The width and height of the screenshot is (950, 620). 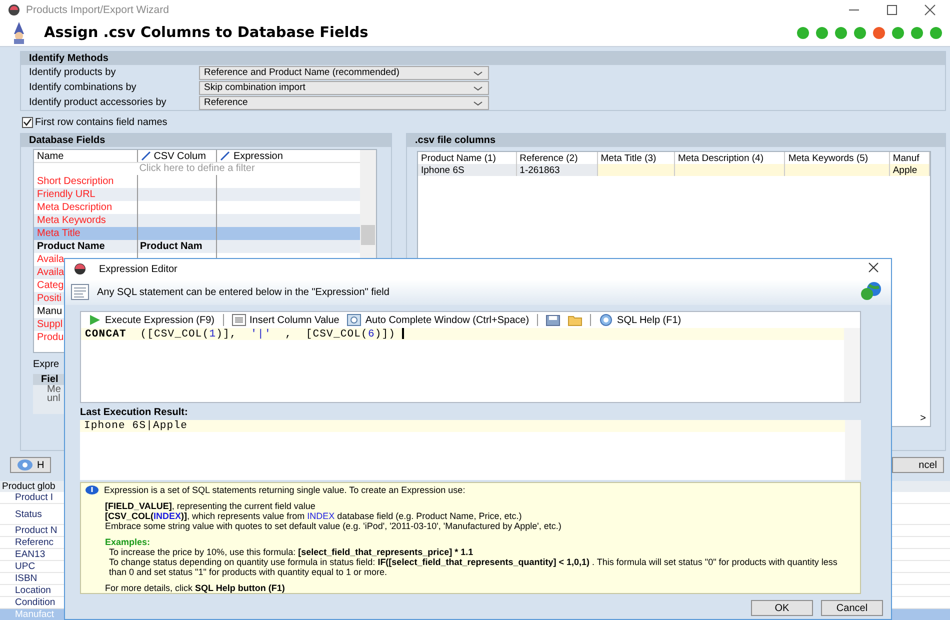 I want to click on page-title: Assign .csv Columns to Database Fields, so click(x=206, y=33).